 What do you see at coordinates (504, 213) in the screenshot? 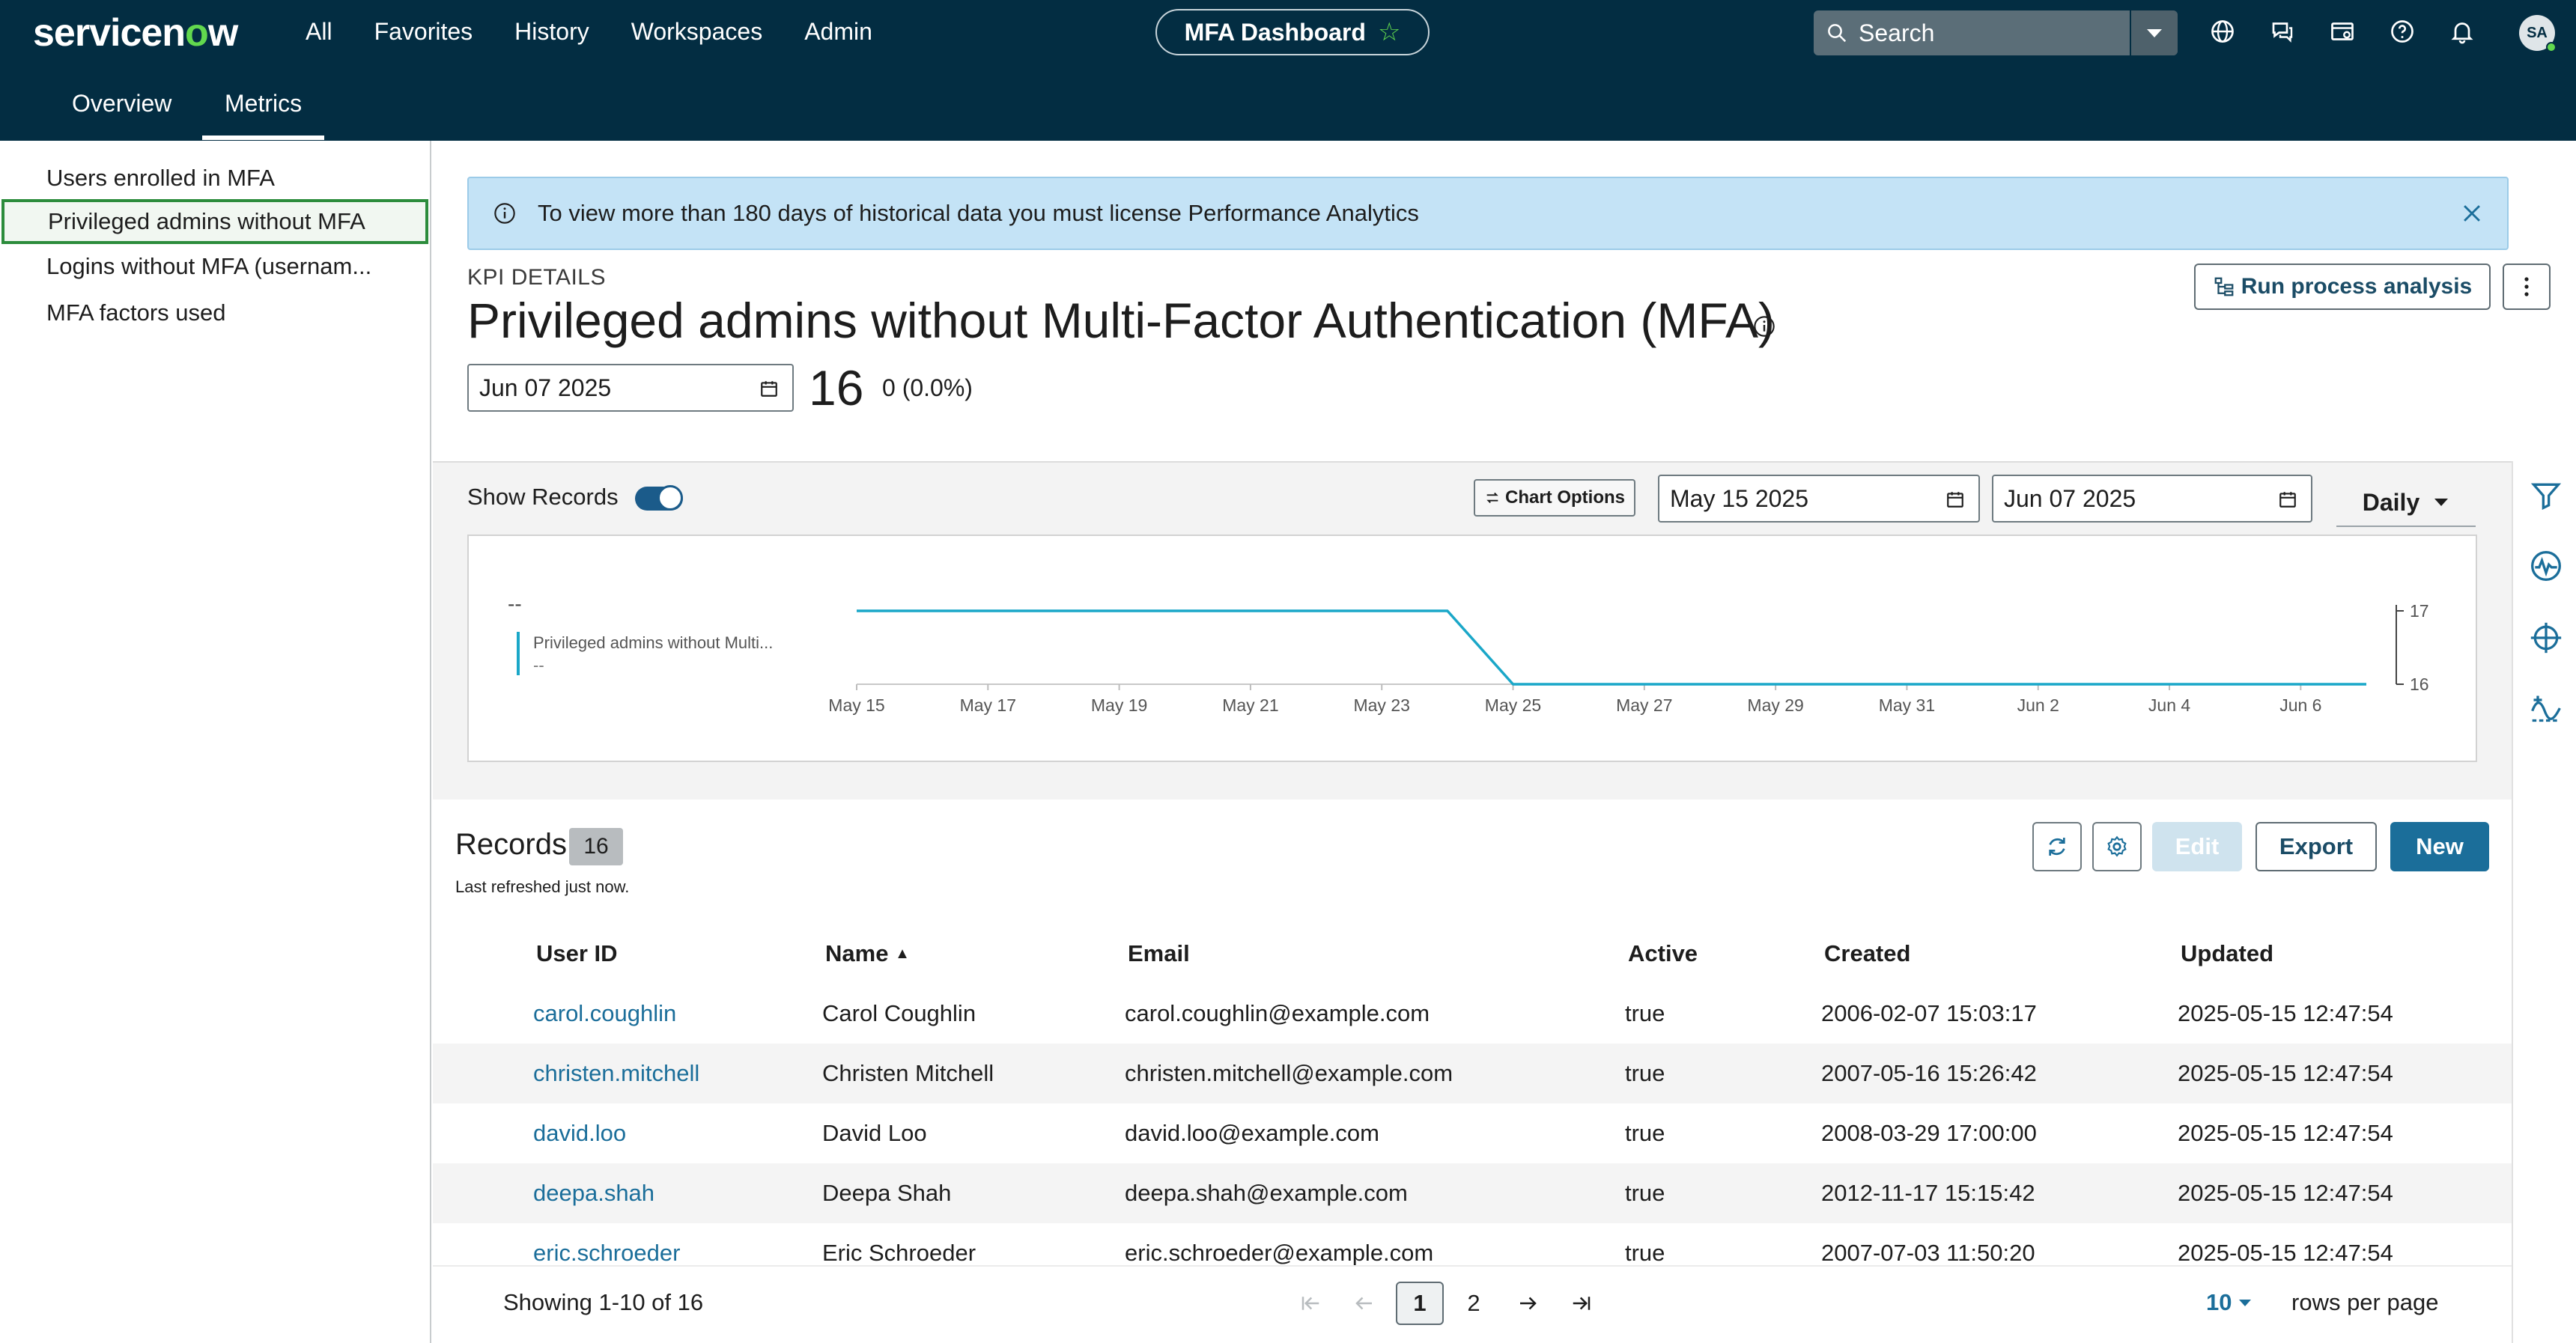
I see `info-icon` at bounding box center [504, 213].